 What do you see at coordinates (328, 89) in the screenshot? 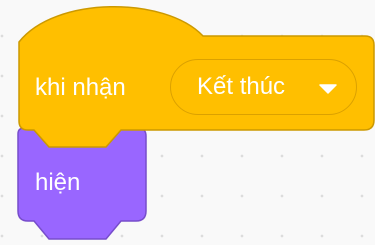
I see `triangle-down-icon` at bounding box center [328, 89].